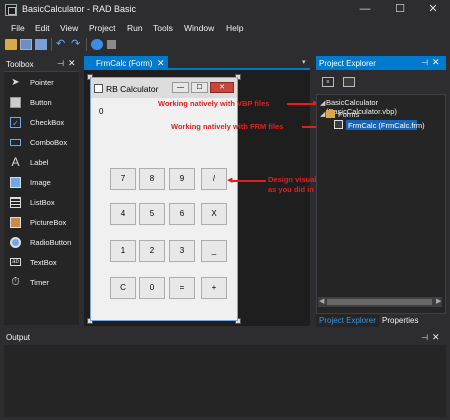 This screenshot has height=420, width=450. What do you see at coordinates (180, 87) in the screenshot?
I see `form-minimize-button: —` at bounding box center [180, 87].